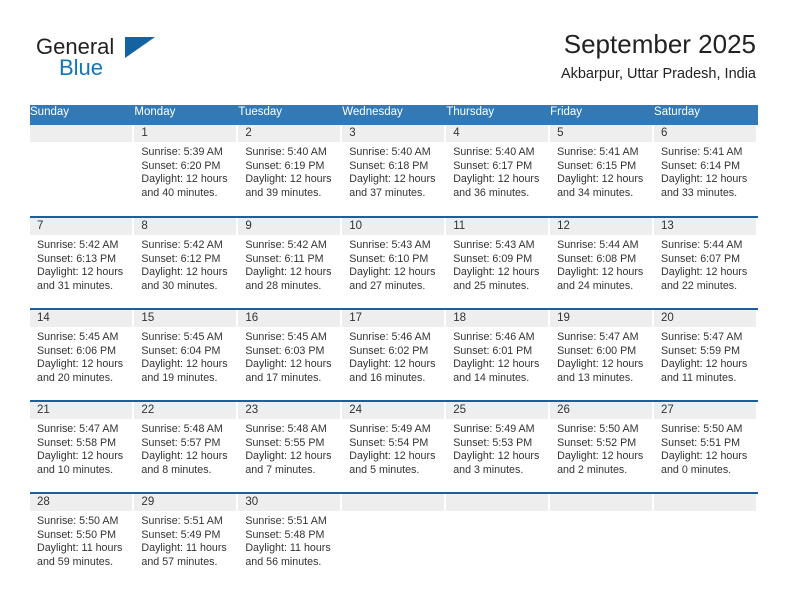 This screenshot has height=612, width=792. Describe the element at coordinates (286, 245) in the screenshot. I see `day-detail-line-1: Sunrise: 5:42 AM` at that location.